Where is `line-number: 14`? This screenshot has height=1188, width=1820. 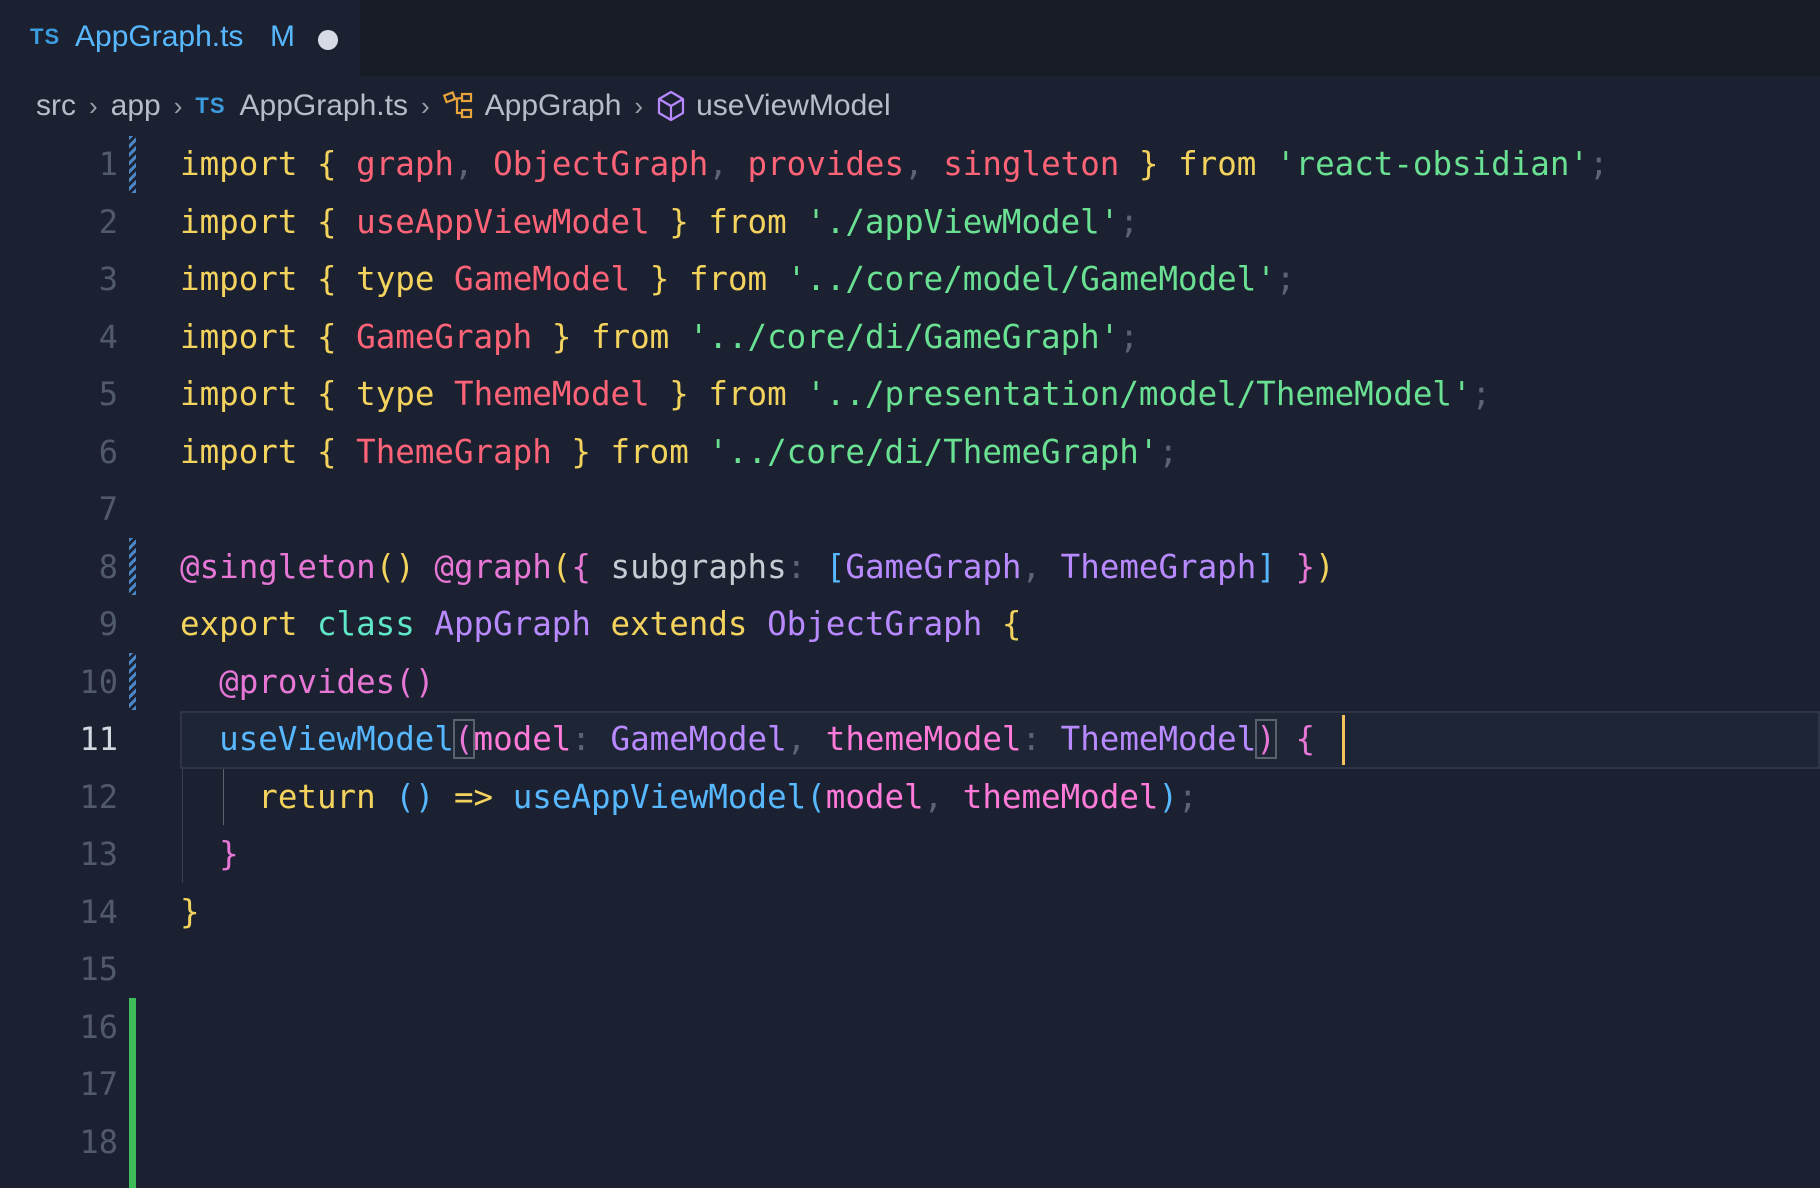
line-number: 14 is located at coordinates (98, 911).